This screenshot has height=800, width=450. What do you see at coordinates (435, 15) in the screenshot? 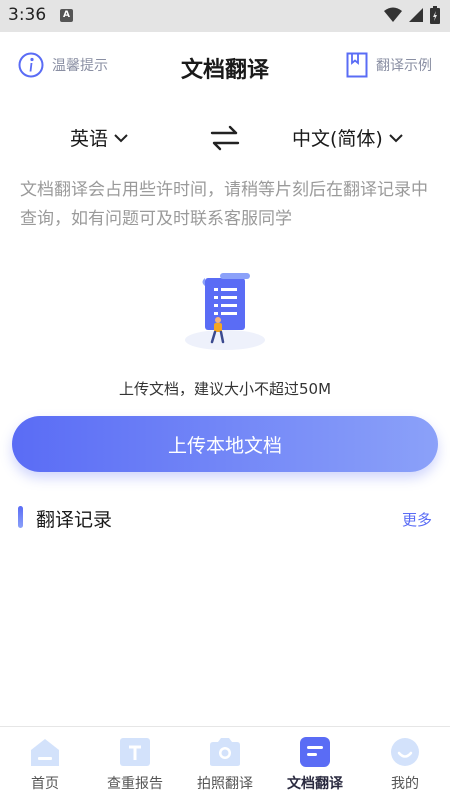
I see `battery-icon` at bounding box center [435, 15].